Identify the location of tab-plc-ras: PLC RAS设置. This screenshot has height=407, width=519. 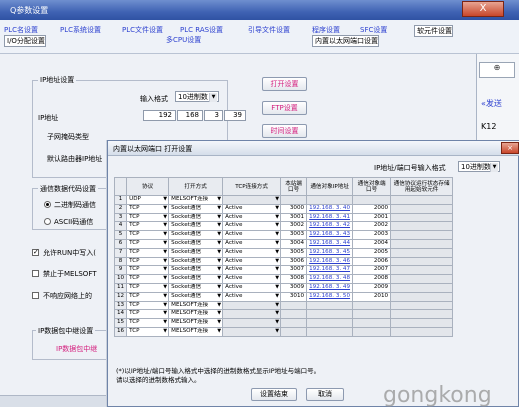
(201, 30).